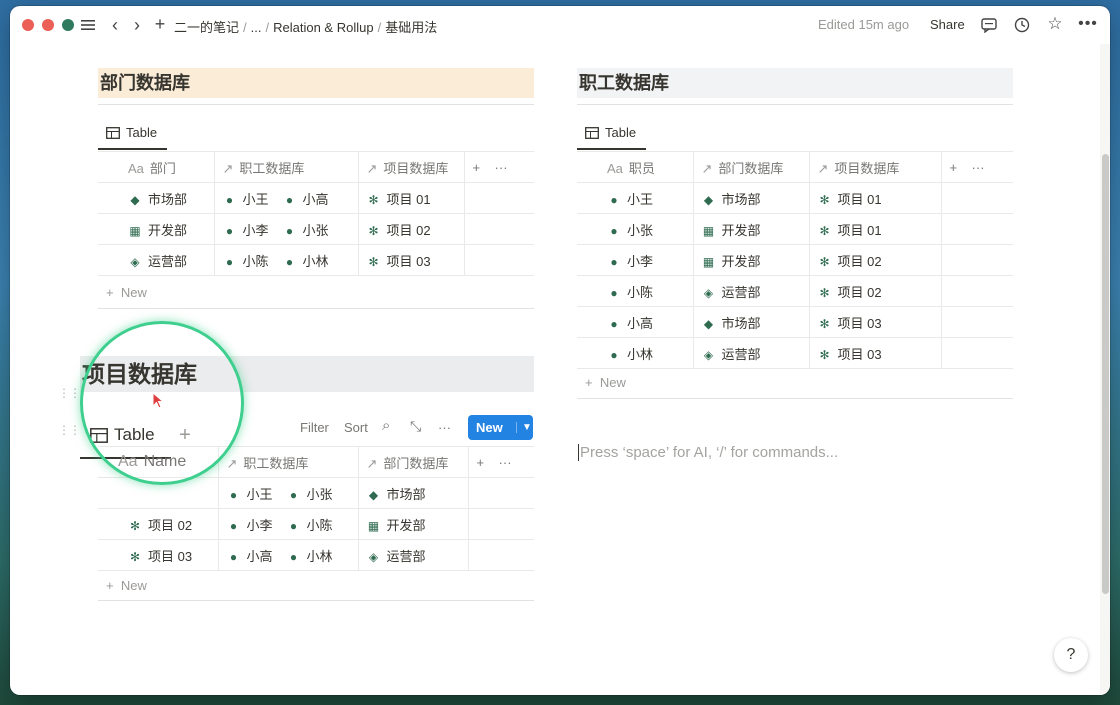 This screenshot has height=705, width=1120. Describe the element at coordinates (167, 199) in the screenshot. I see `row-name: 市场部` at that location.